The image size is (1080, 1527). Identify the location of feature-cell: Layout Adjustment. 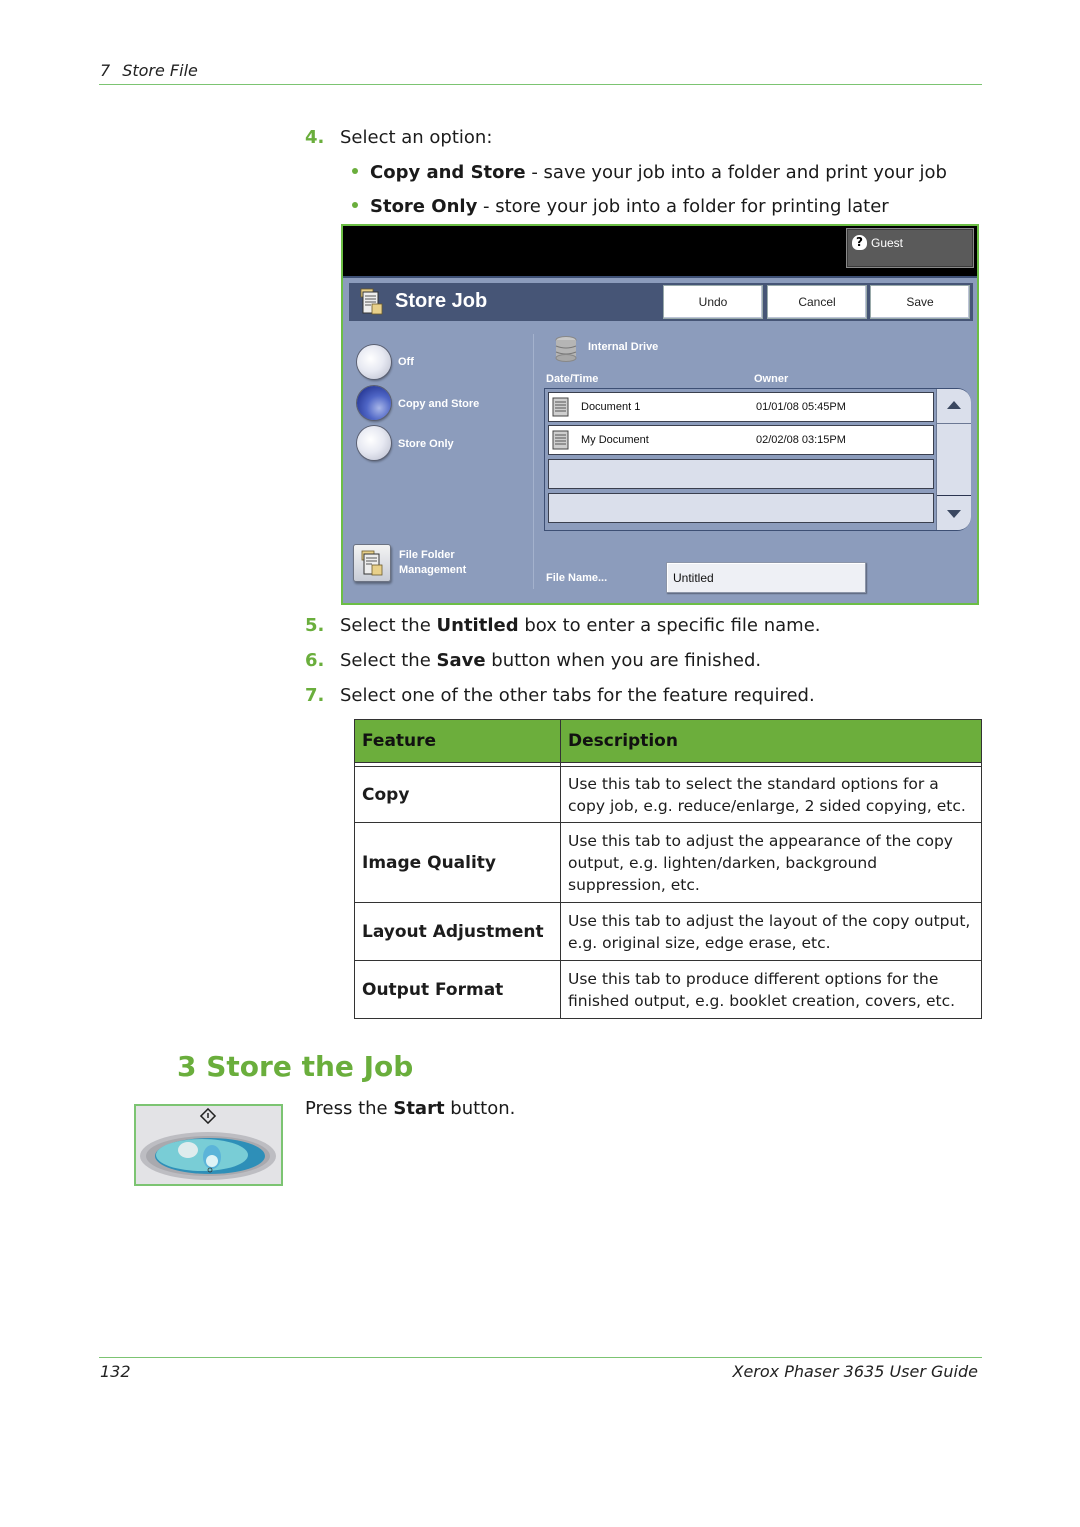
(457, 931).